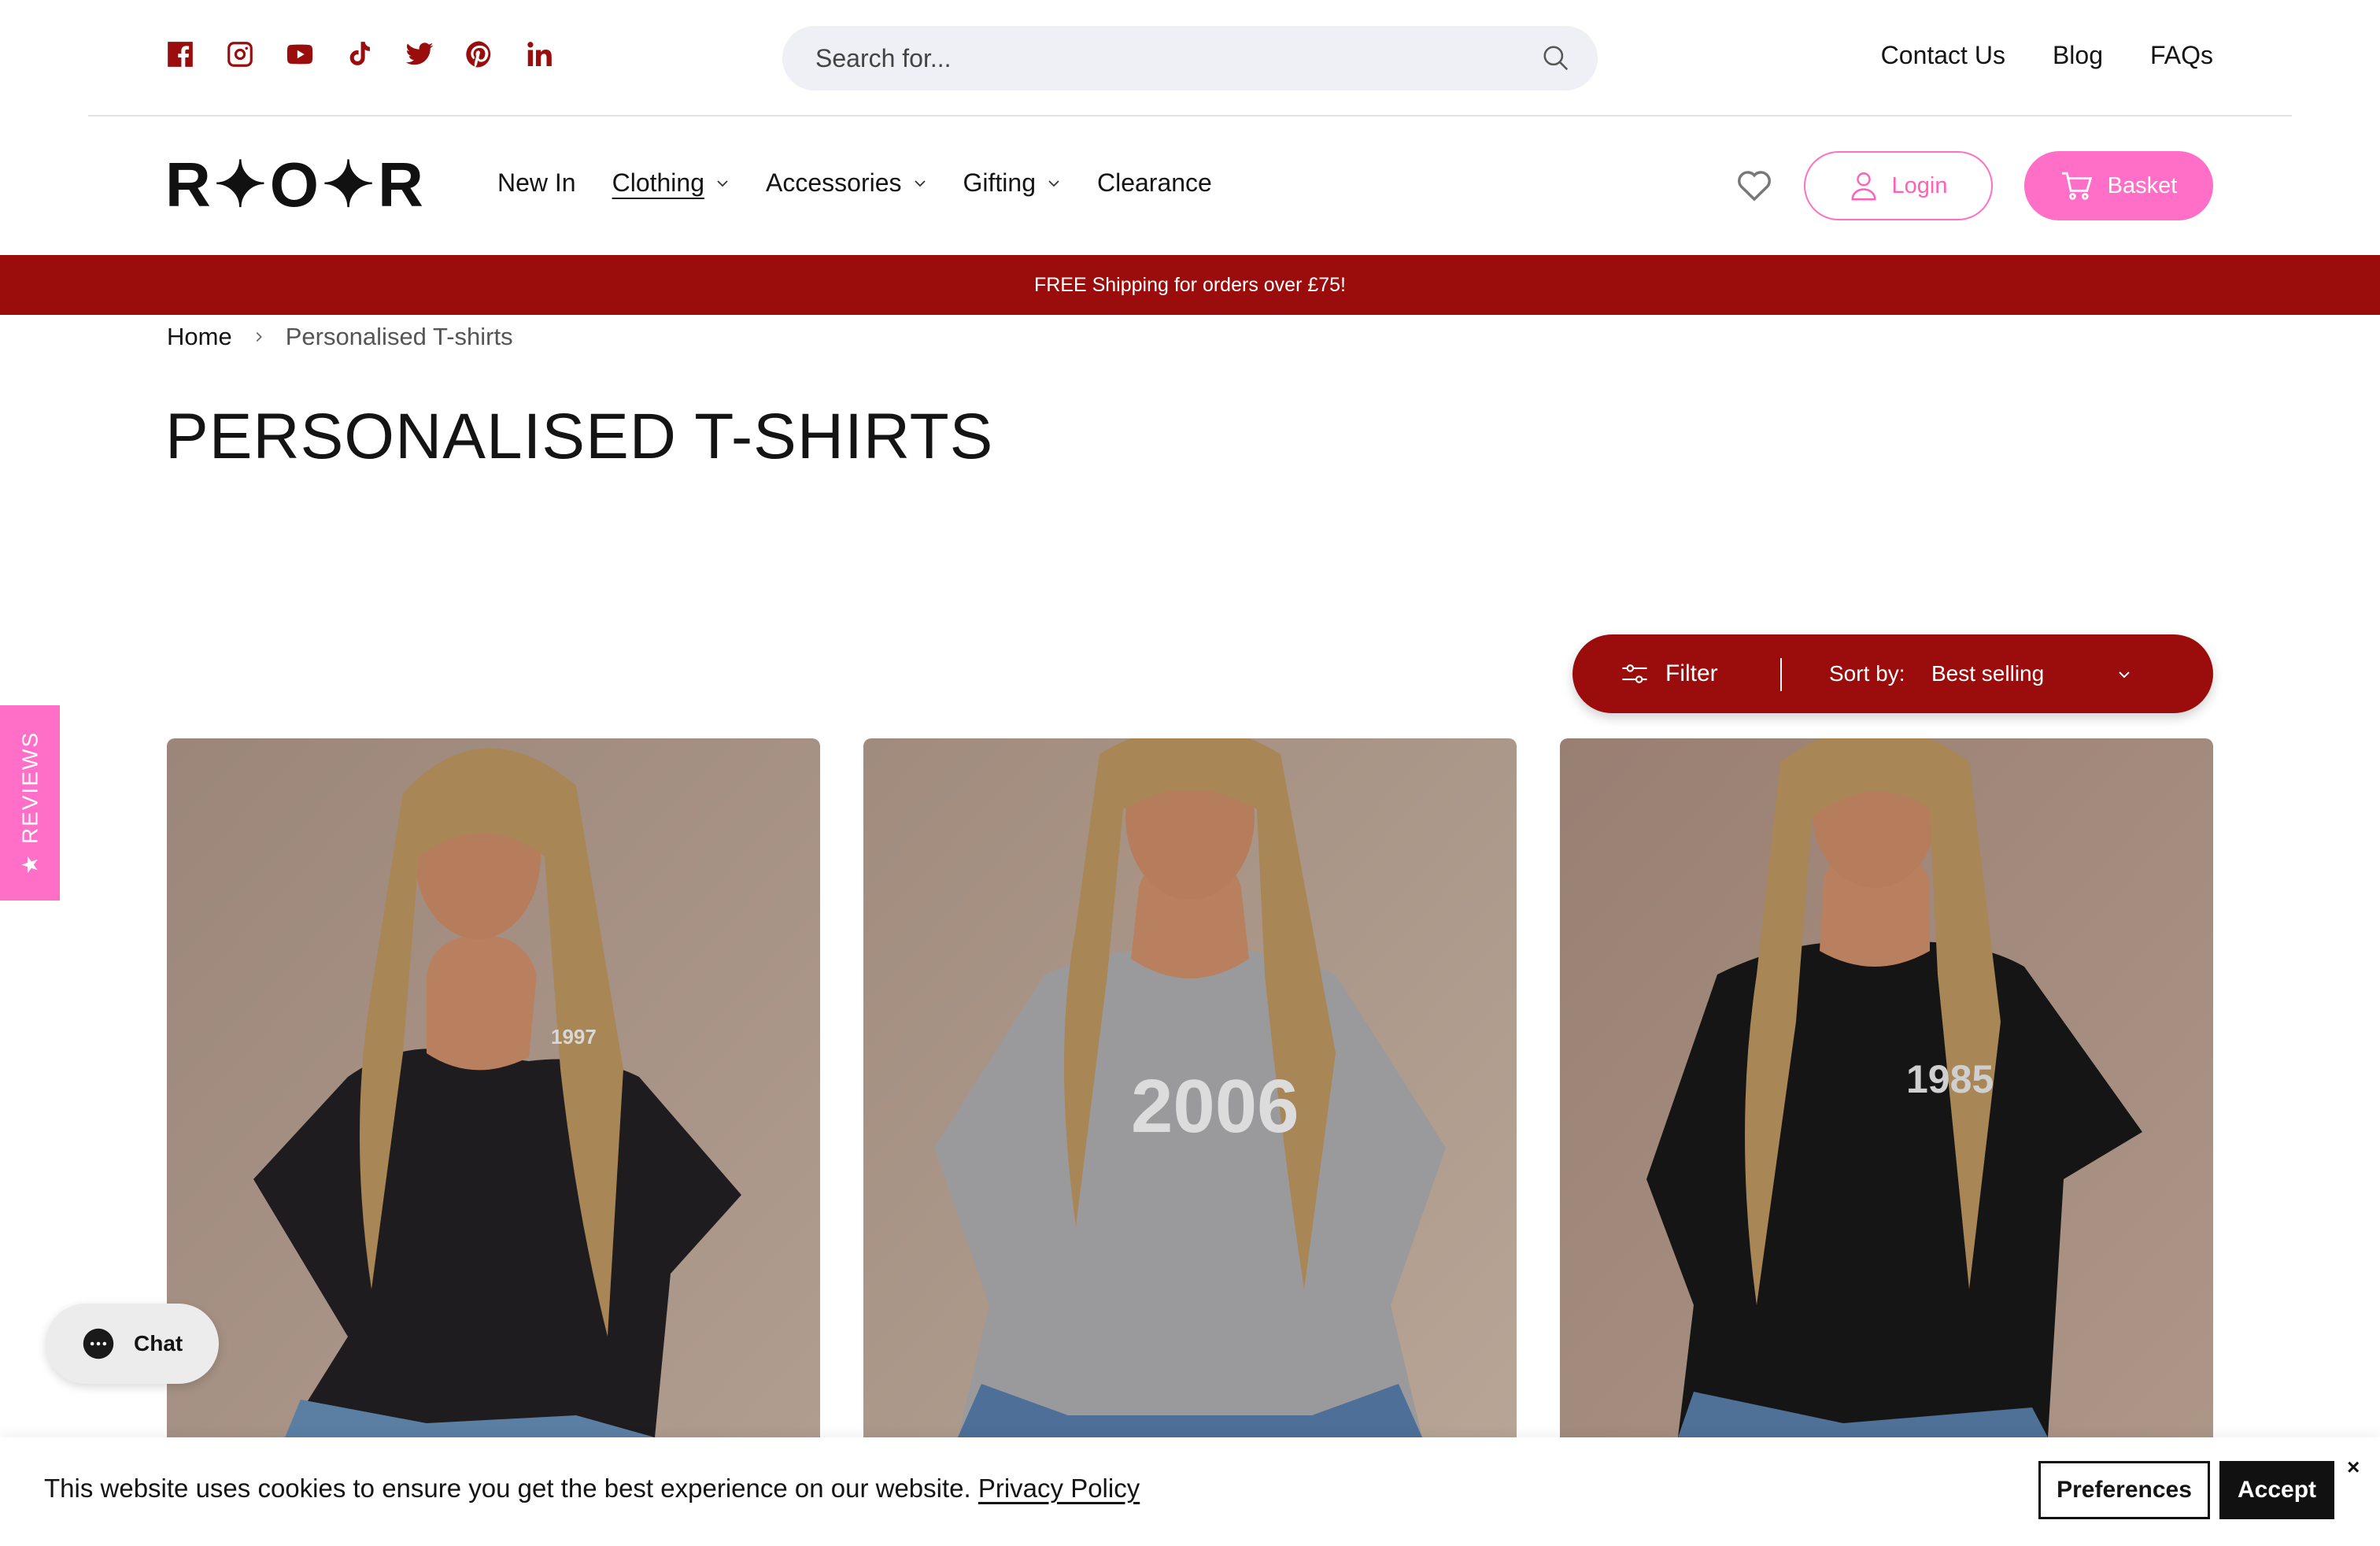  What do you see at coordinates (1863, 186) in the screenshot?
I see `user-icon` at bounding box center [1863, 186].